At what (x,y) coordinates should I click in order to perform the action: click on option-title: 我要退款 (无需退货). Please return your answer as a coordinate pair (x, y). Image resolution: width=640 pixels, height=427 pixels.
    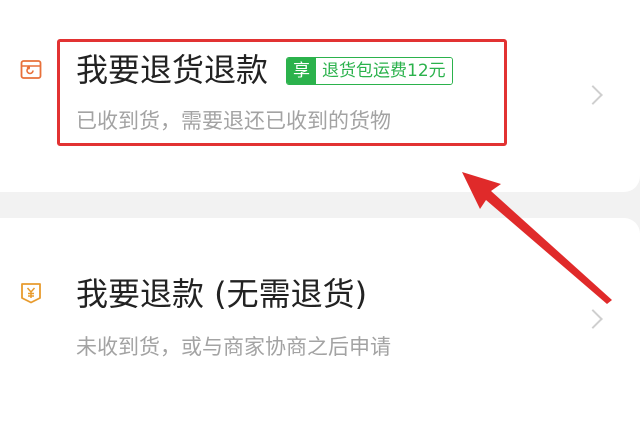
    Looking at the image, I should click on (222, 294).